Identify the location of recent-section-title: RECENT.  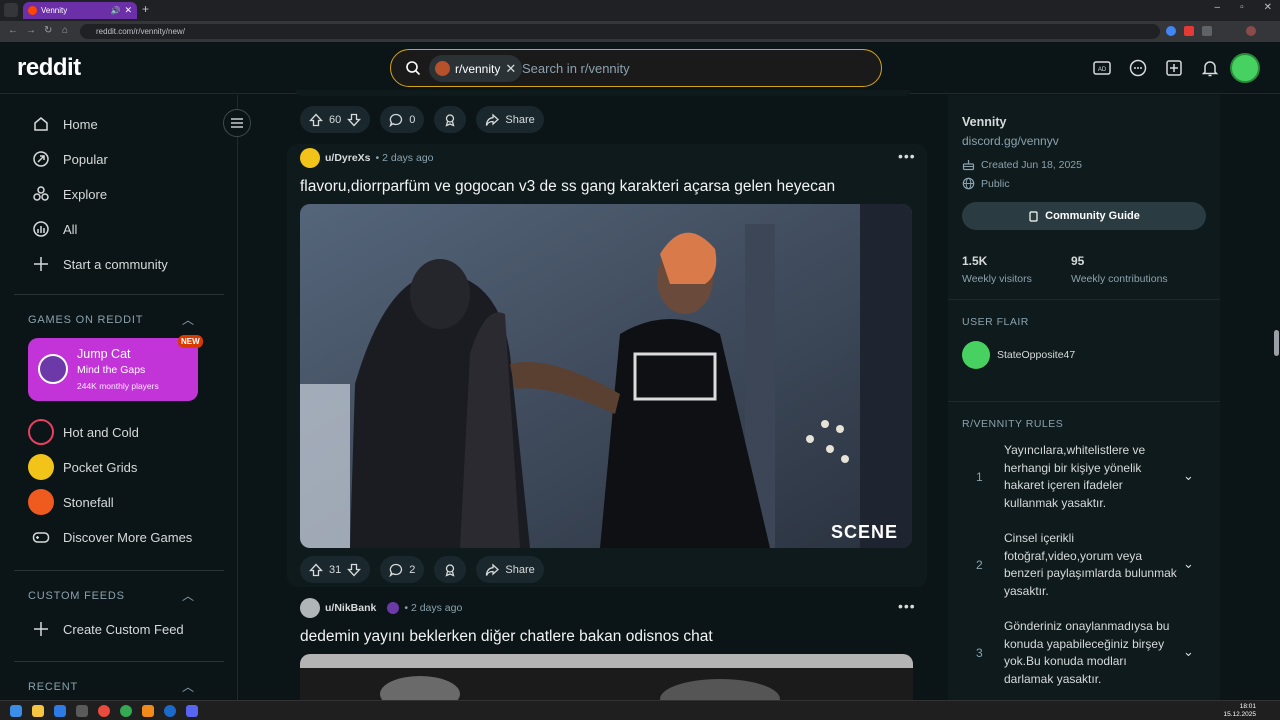
(53, 687).